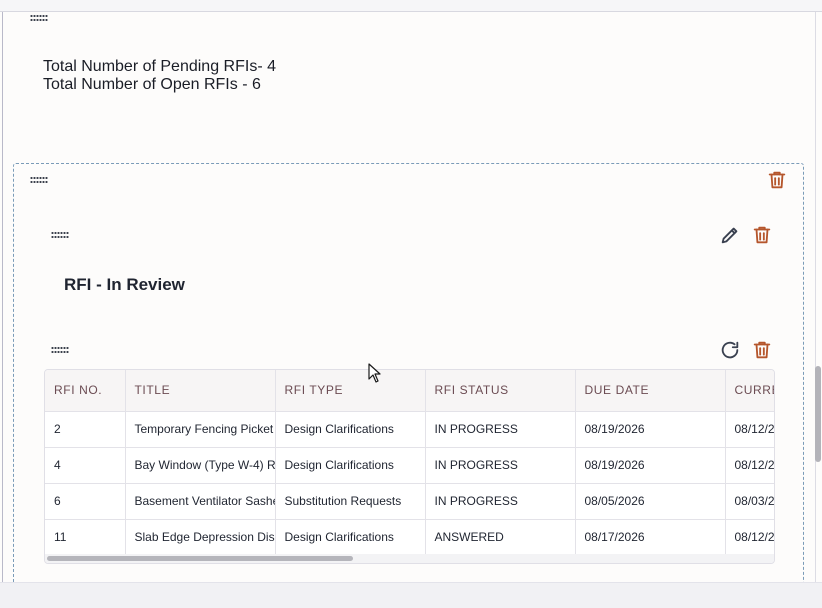 The height and width of the screenshot is (608, 822). I want to click on cell-rfi-no: 11, so click(85, 537).